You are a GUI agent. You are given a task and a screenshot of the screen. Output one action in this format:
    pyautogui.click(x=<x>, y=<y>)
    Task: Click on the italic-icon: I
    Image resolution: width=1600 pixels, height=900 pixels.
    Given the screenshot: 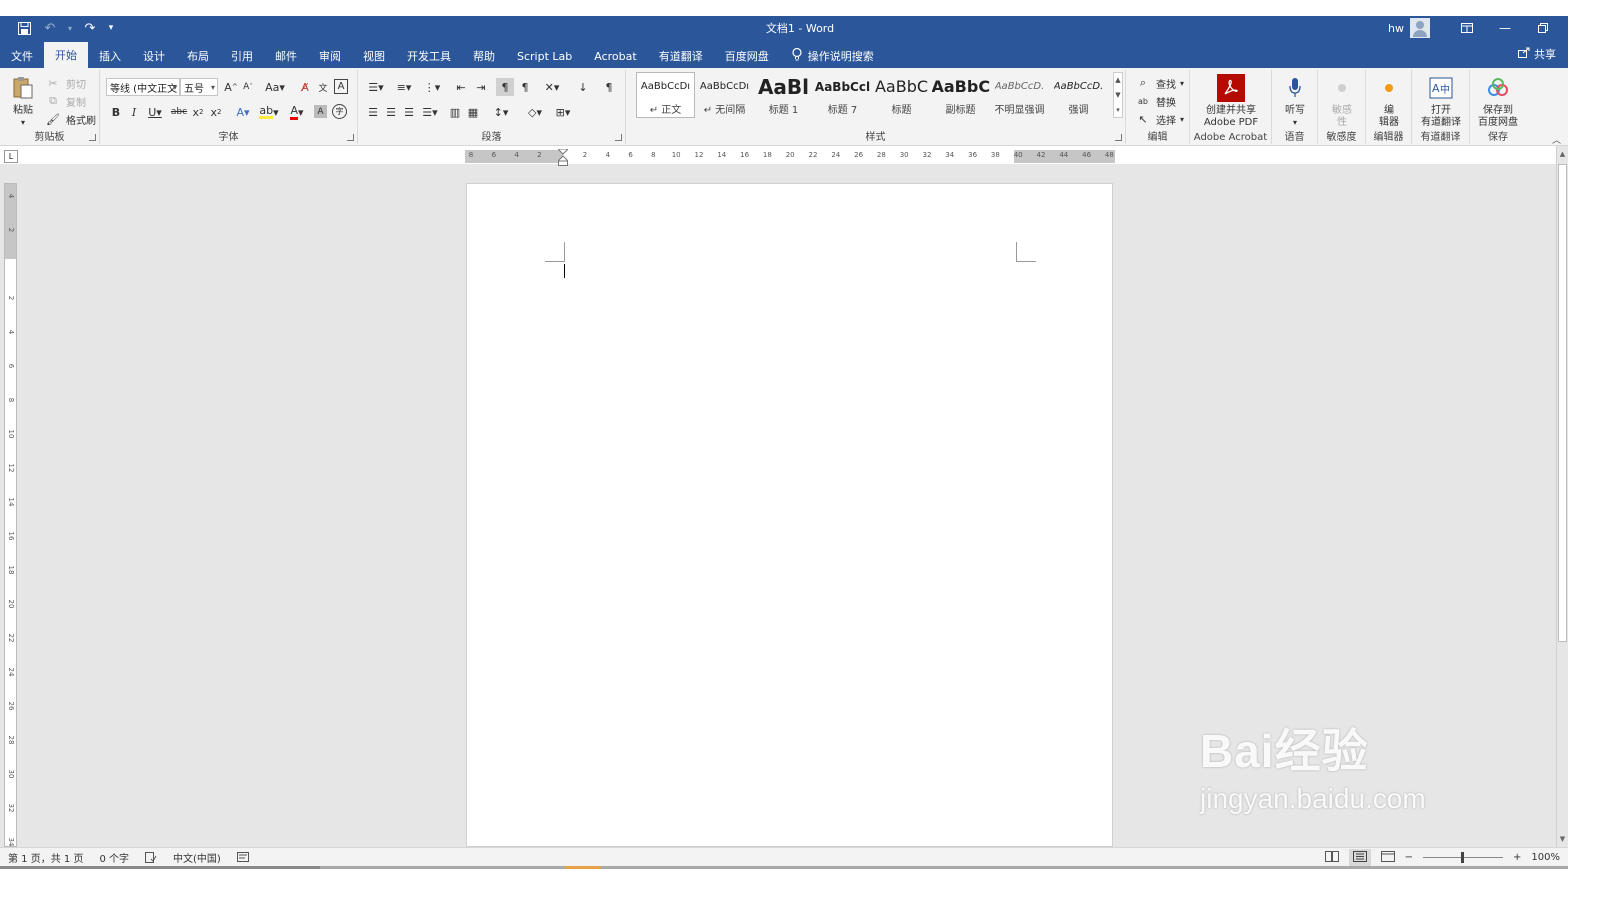 What is the action you would take?
    pyautogui.click(x=134, y=112)
    